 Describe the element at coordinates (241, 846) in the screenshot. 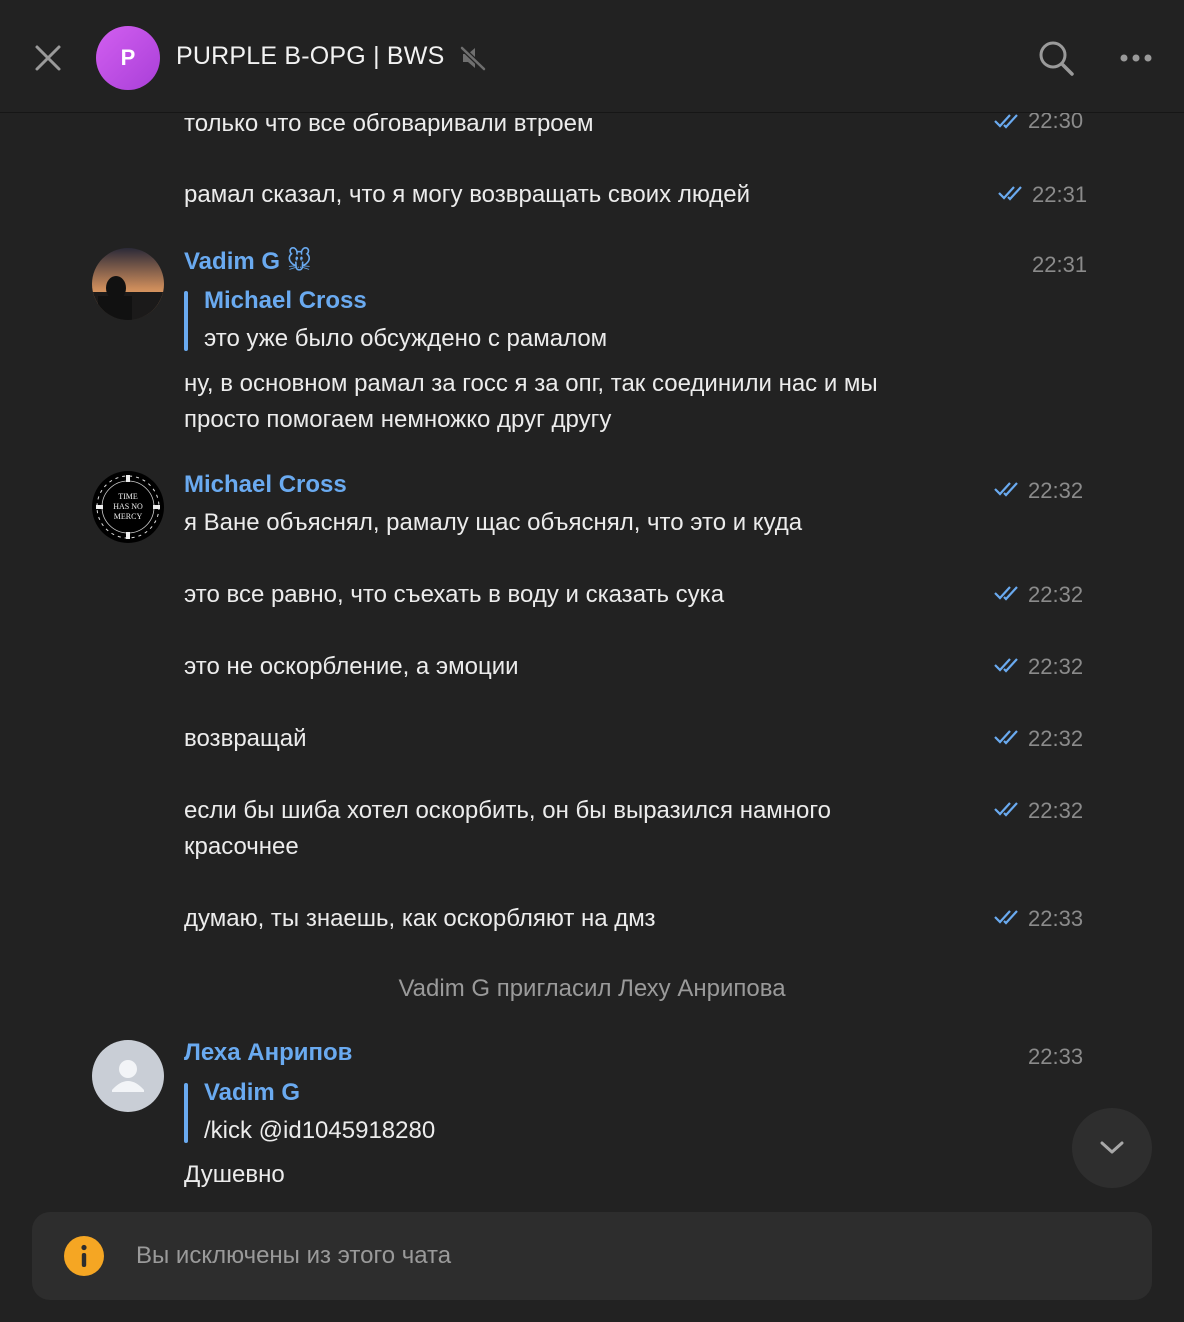

I see `message-text-line: красочнее` at that location.